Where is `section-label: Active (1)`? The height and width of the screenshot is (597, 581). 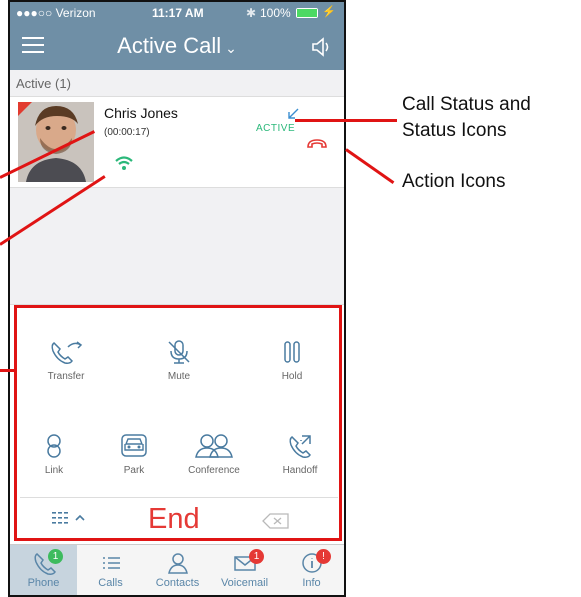 section-label: Active (1) is located at coordinates (43, 83).